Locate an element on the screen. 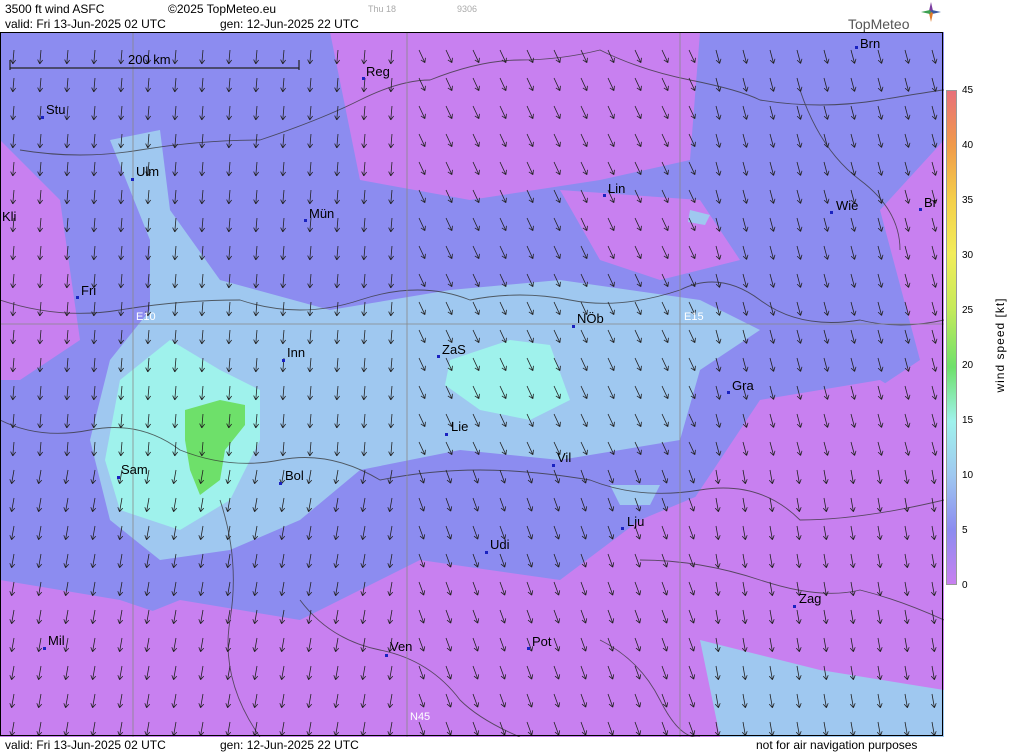  legend-tick: 15 is located at coordinates (968, 420).